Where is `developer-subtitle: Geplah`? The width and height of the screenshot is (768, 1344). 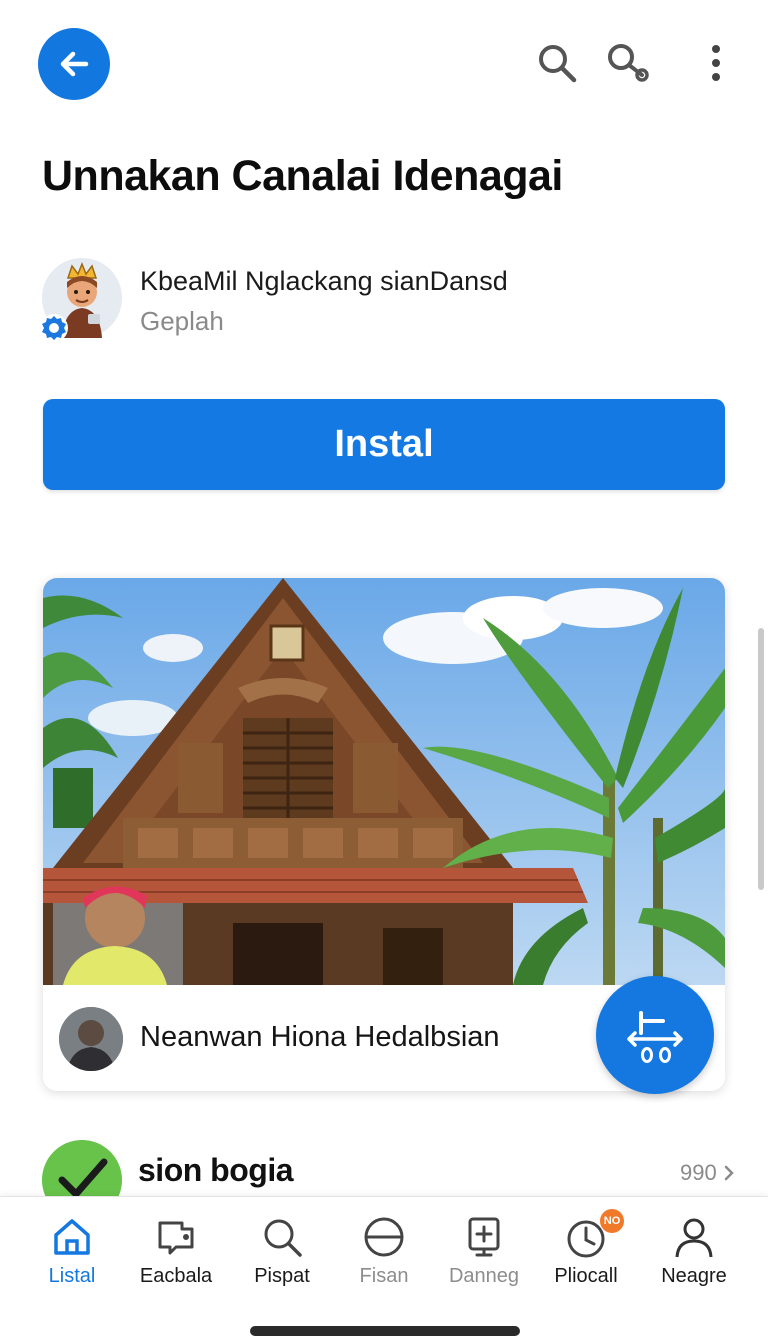 developer-subtitle: Geplah is located at coordinates (182, 321).